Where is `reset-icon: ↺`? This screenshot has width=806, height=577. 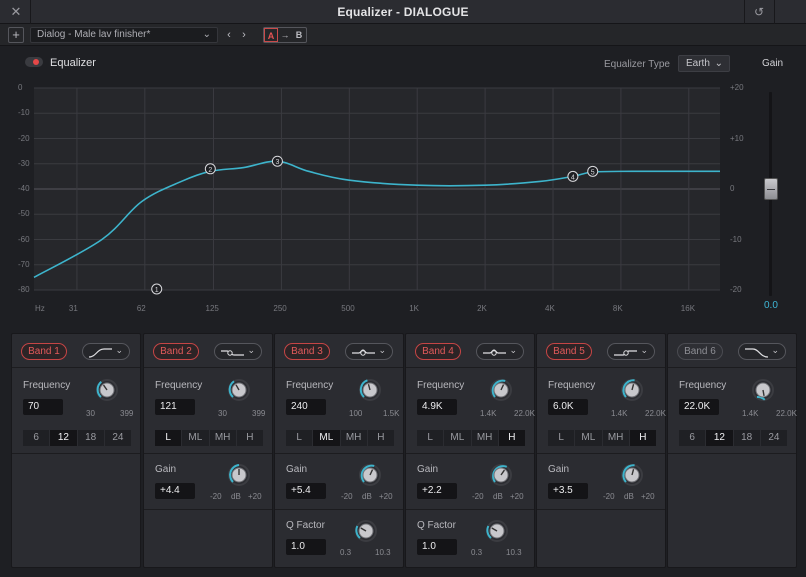 reset-icon: ↺ is located at coordinates (759, 12).